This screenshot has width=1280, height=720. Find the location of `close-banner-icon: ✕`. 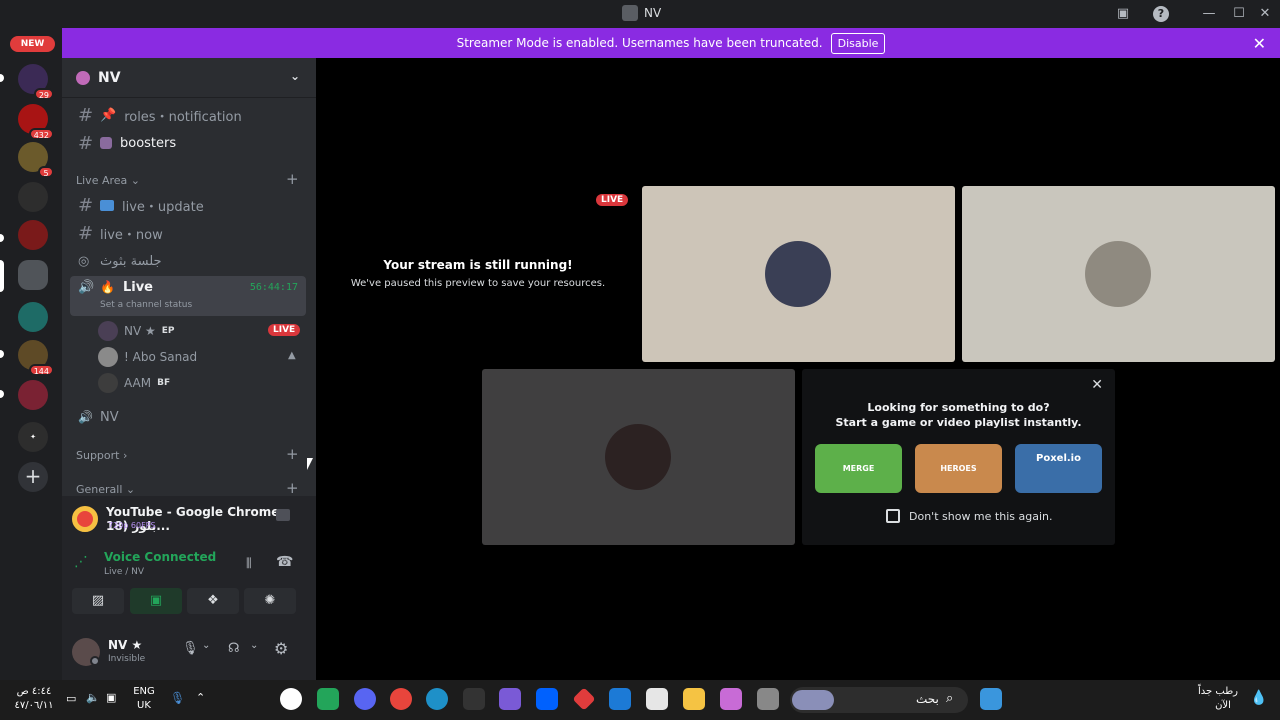

close-banner-icon: ✕ is located at coordinates (1259, 43).